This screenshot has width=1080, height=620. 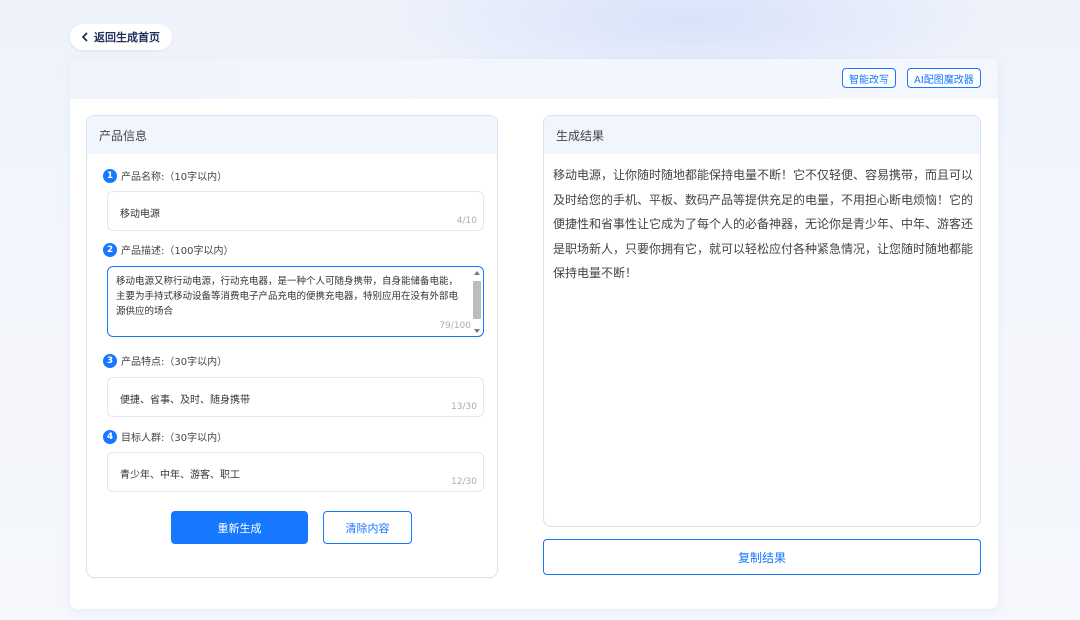 What do you see at coordinates (367, 527) in the screenshot?
I see `clear-content-button: 清除内容` at bounding box center [367, 527].